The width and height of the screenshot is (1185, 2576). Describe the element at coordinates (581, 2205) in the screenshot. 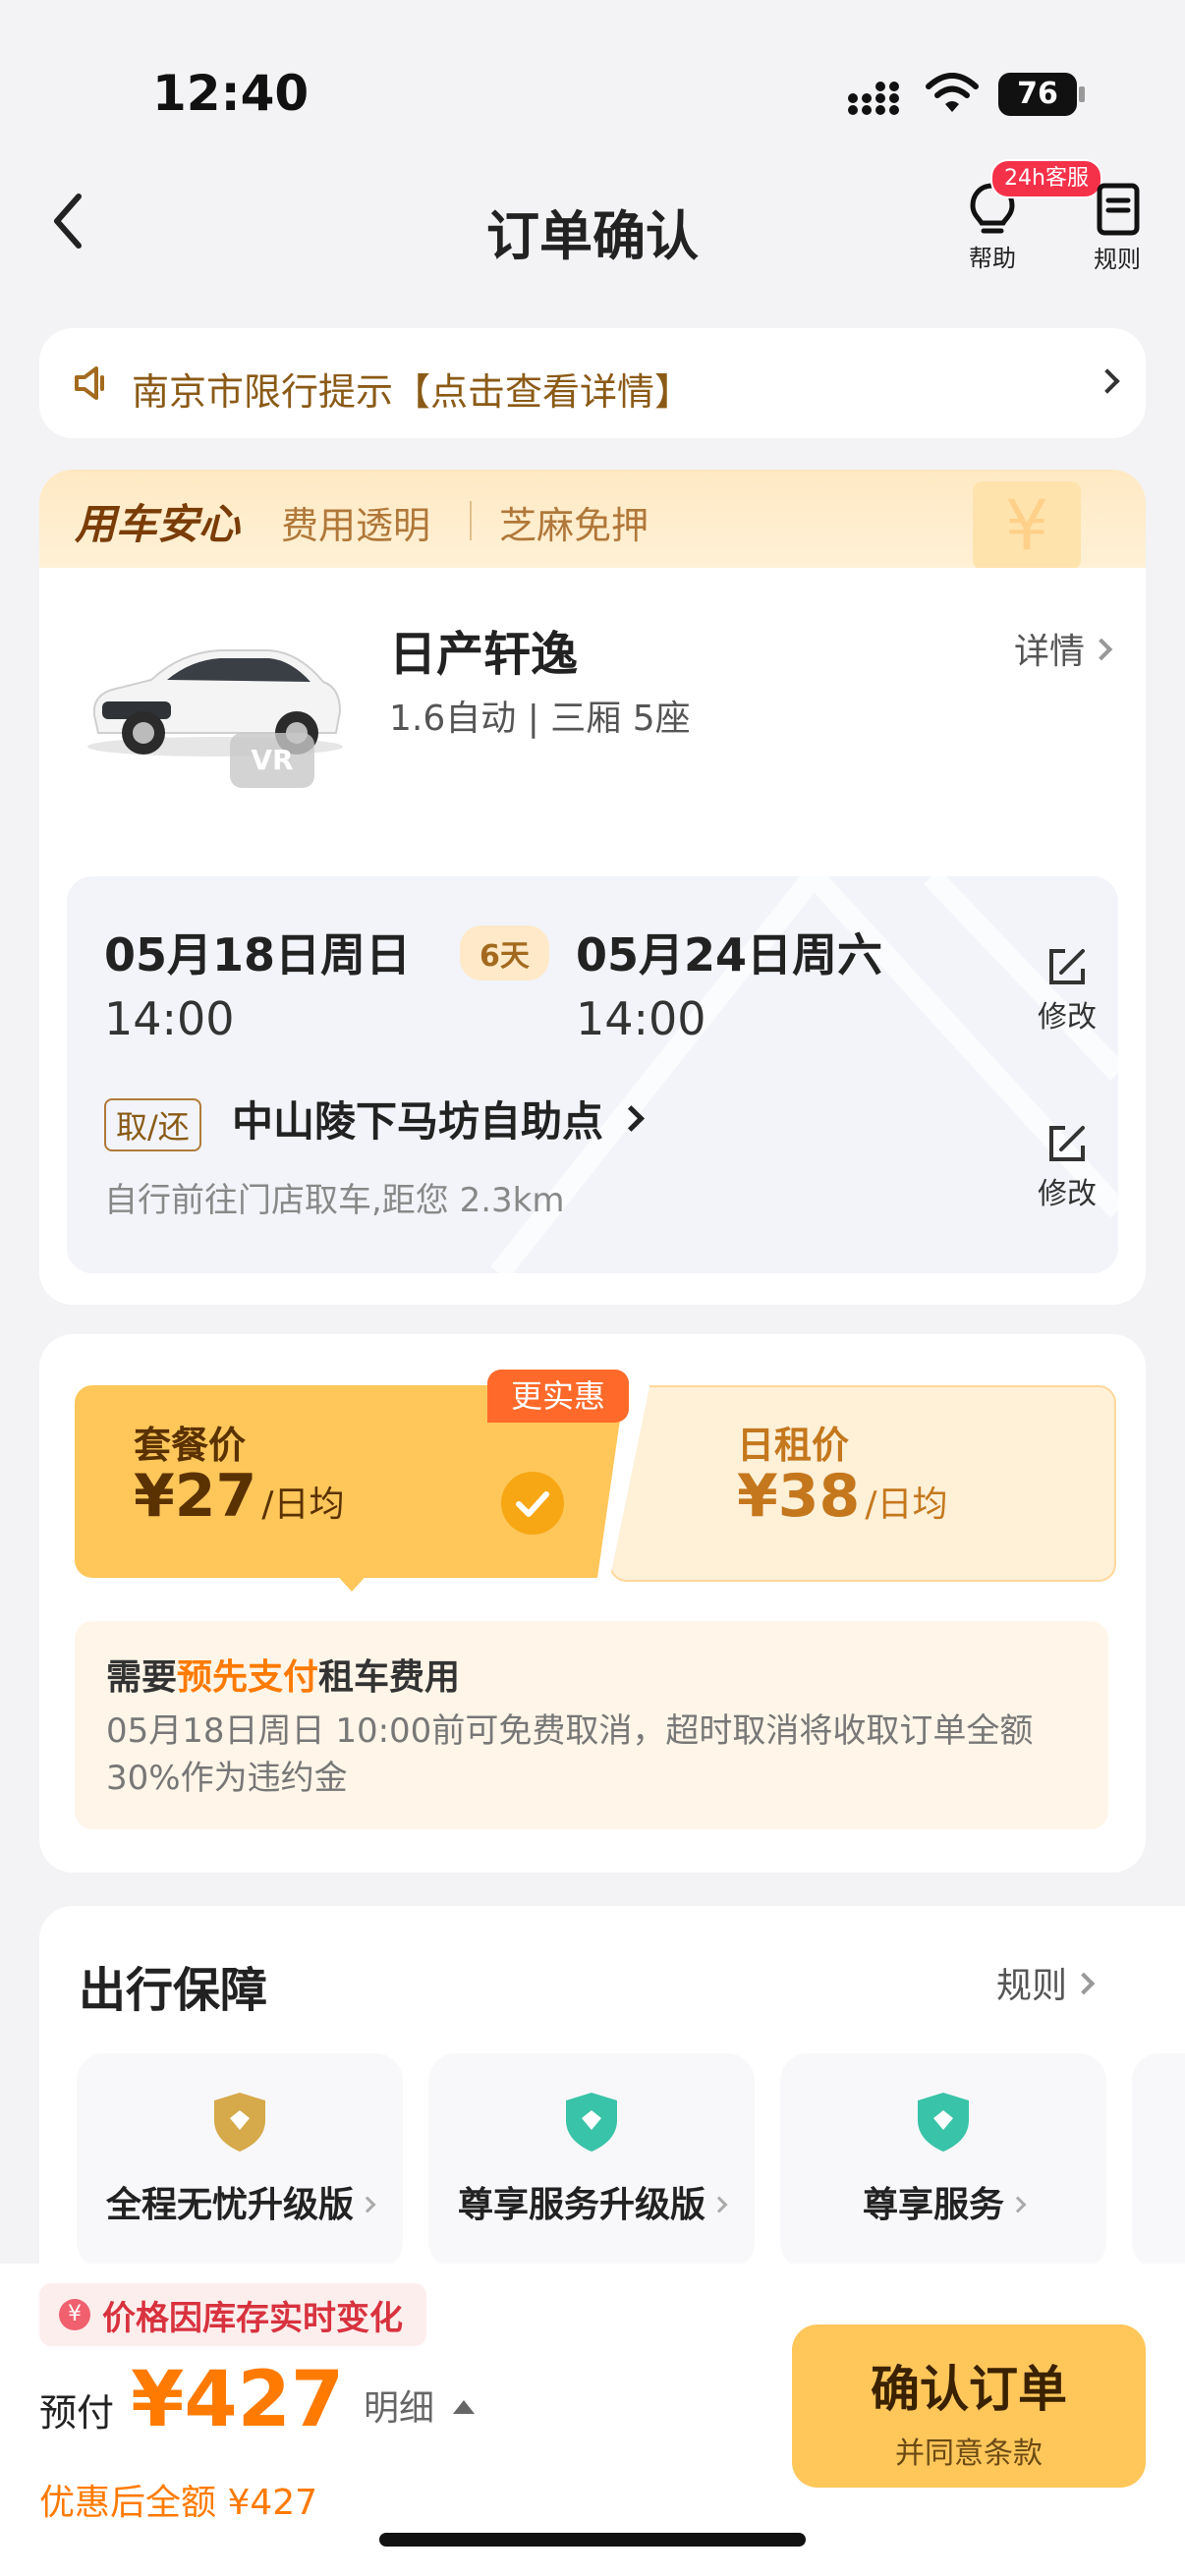

I see `guarantee-item-label: 尊享服务升级版` at that location.